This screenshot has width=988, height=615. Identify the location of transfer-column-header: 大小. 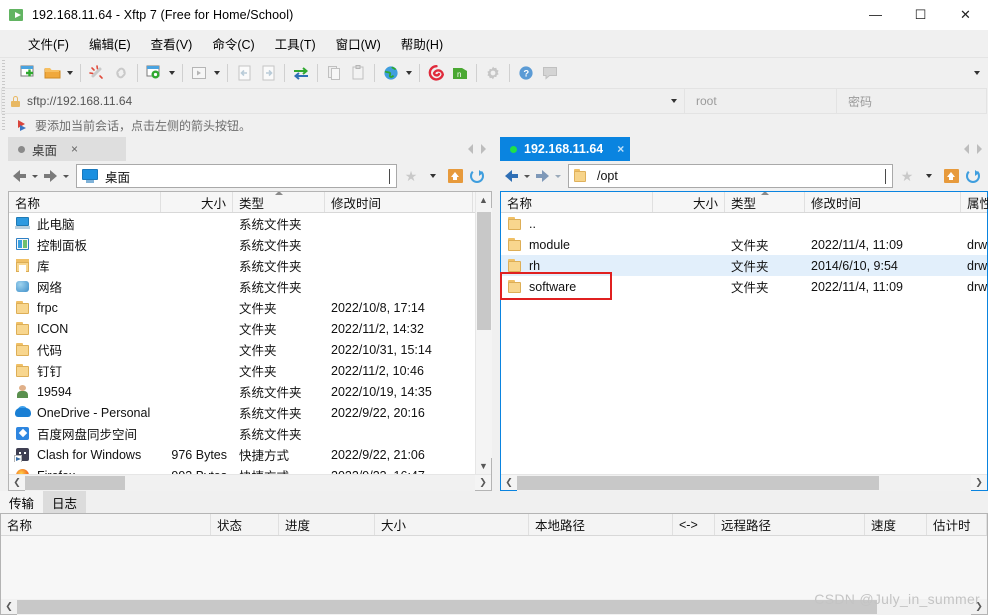
(452, 524).